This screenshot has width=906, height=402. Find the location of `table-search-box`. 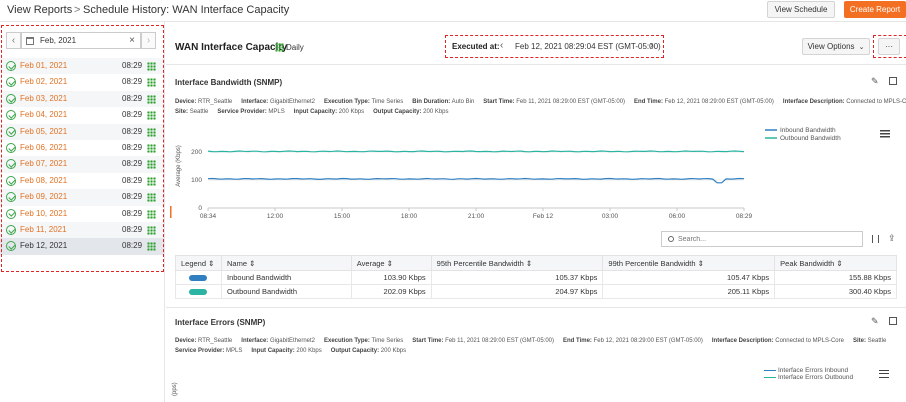

table-search-box is located at coordinates (762, 239).